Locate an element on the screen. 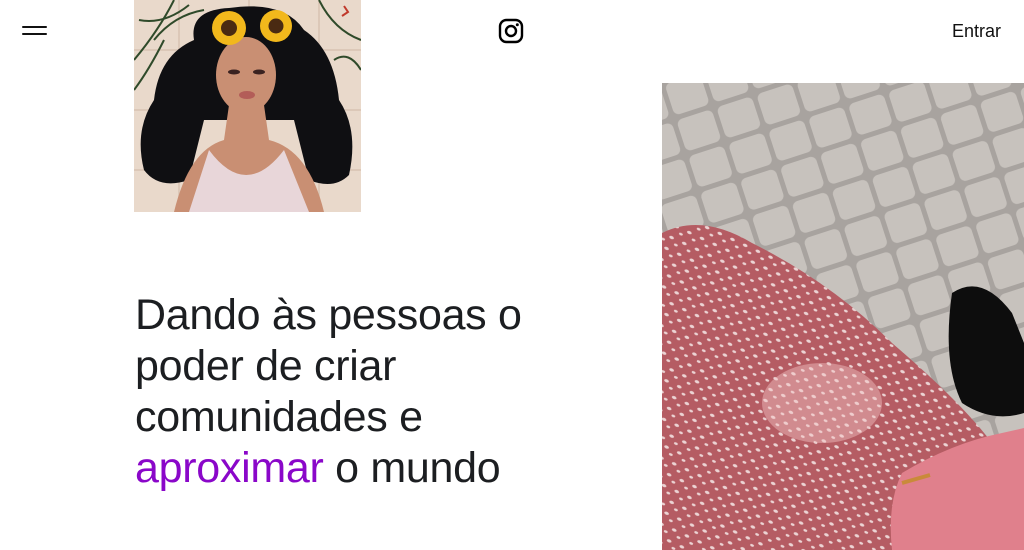 The image size is (1024, 550). instagram-logo-icon is located at coordinates (511, 31).